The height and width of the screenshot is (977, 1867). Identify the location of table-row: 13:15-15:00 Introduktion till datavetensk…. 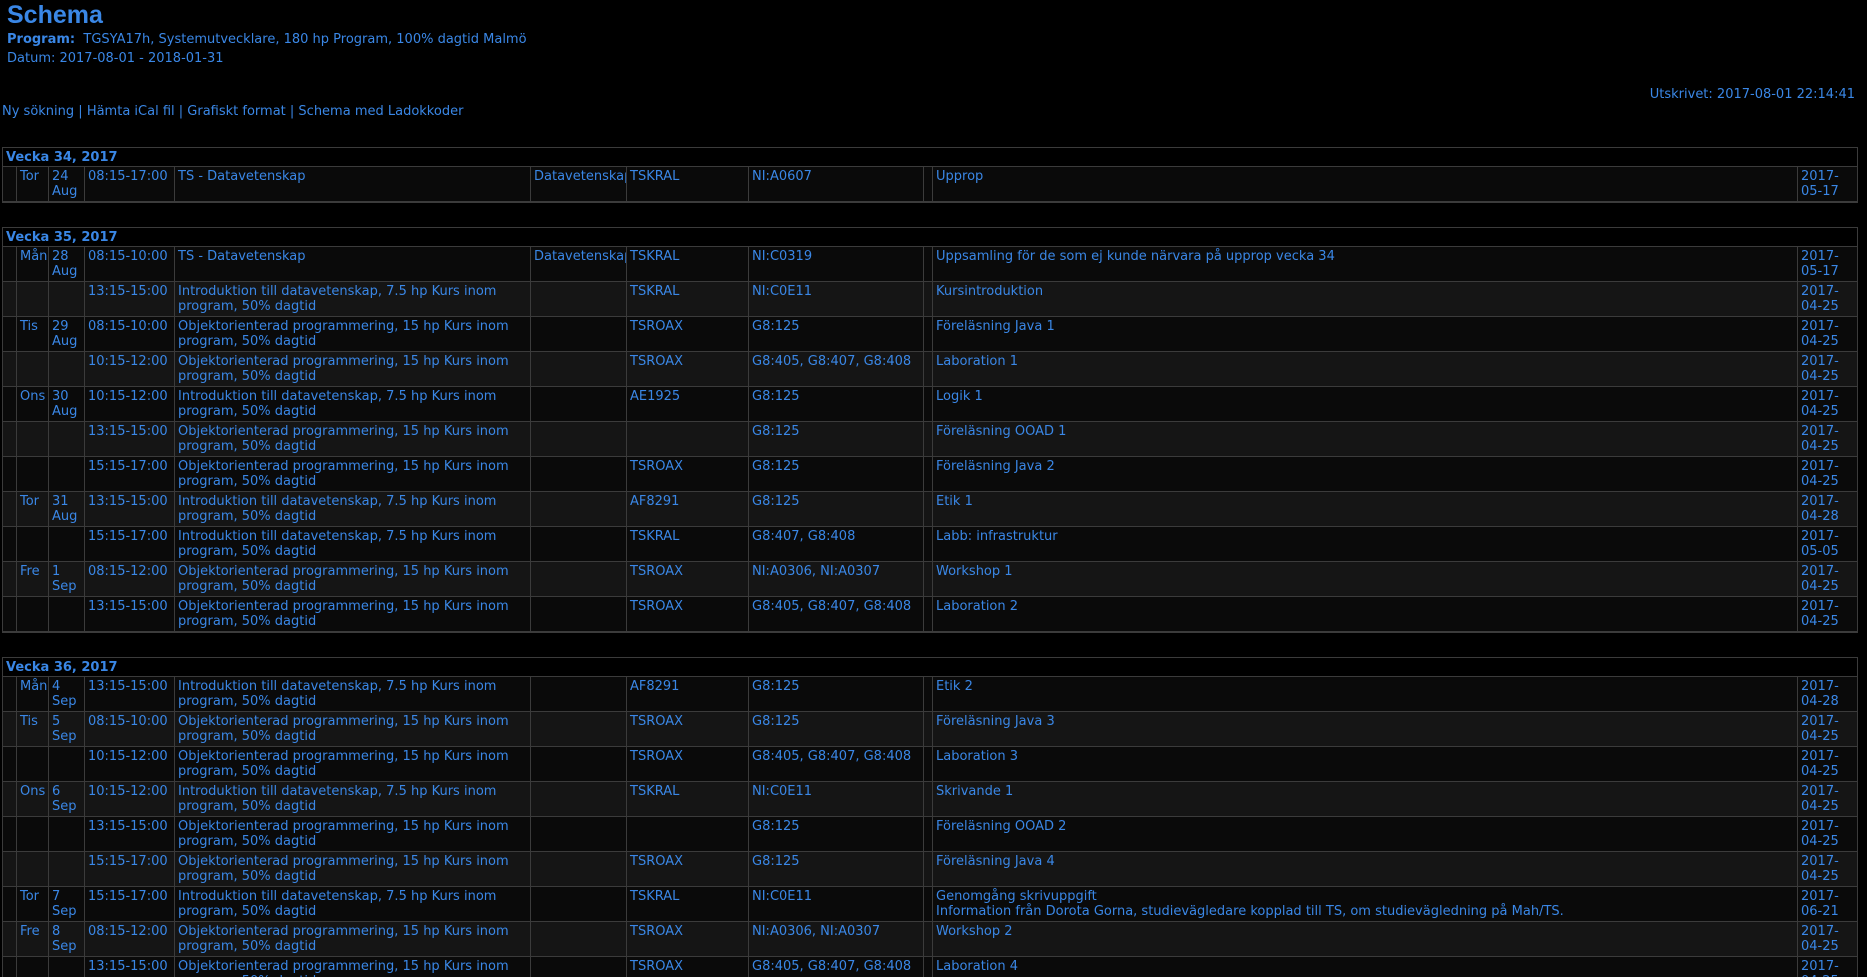
(930, 299).